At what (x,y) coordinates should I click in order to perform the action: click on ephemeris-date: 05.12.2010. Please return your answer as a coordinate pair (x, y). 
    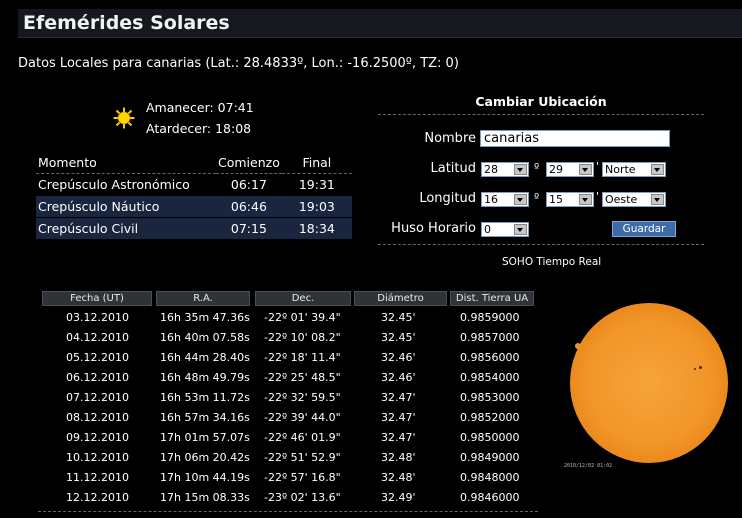
    Looking at the image, I should click on (97, 357).